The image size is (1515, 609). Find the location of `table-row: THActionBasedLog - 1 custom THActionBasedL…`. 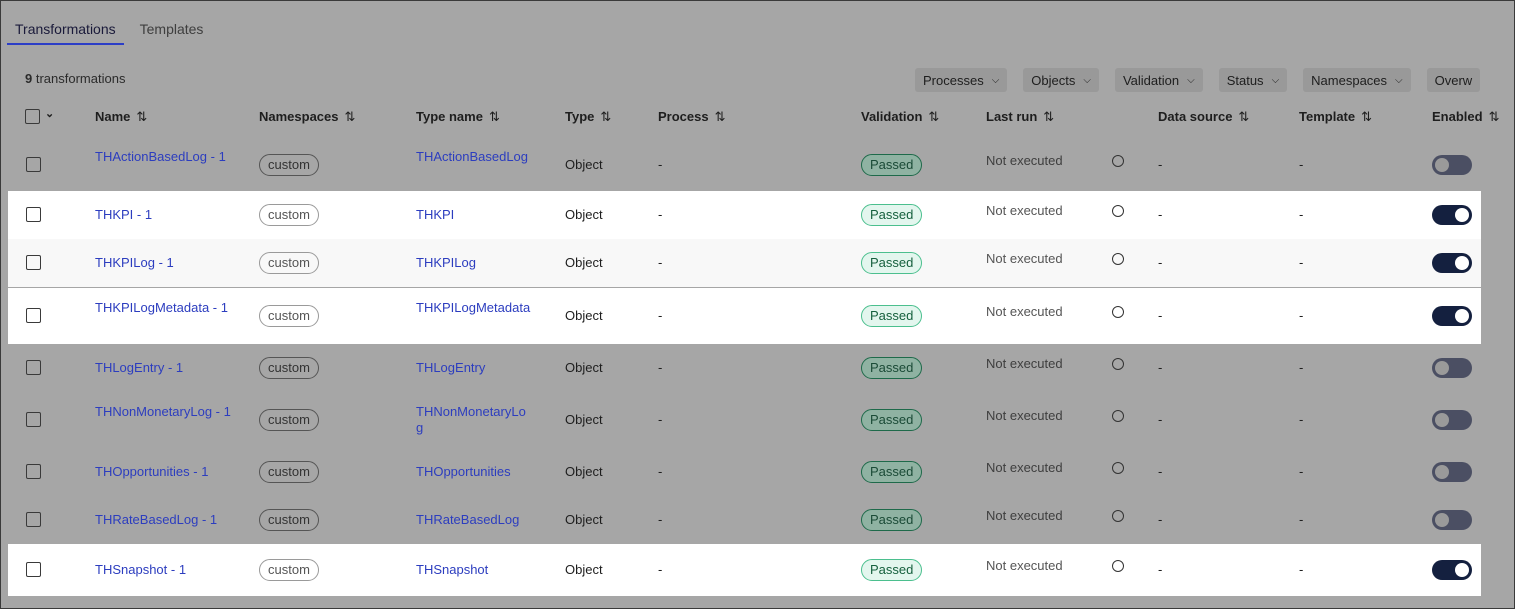

table-row: THActionBasedLog - 1 custom THActionBasedL… is located at coordinates (757, 165).